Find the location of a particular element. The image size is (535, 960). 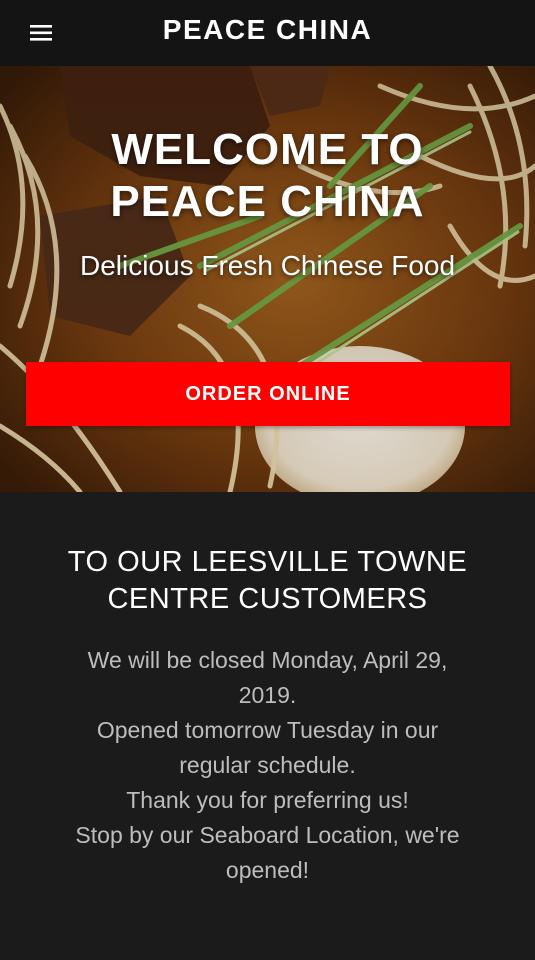

notice-line: Thank you for preferring us! is located at coordinates (267, 800).